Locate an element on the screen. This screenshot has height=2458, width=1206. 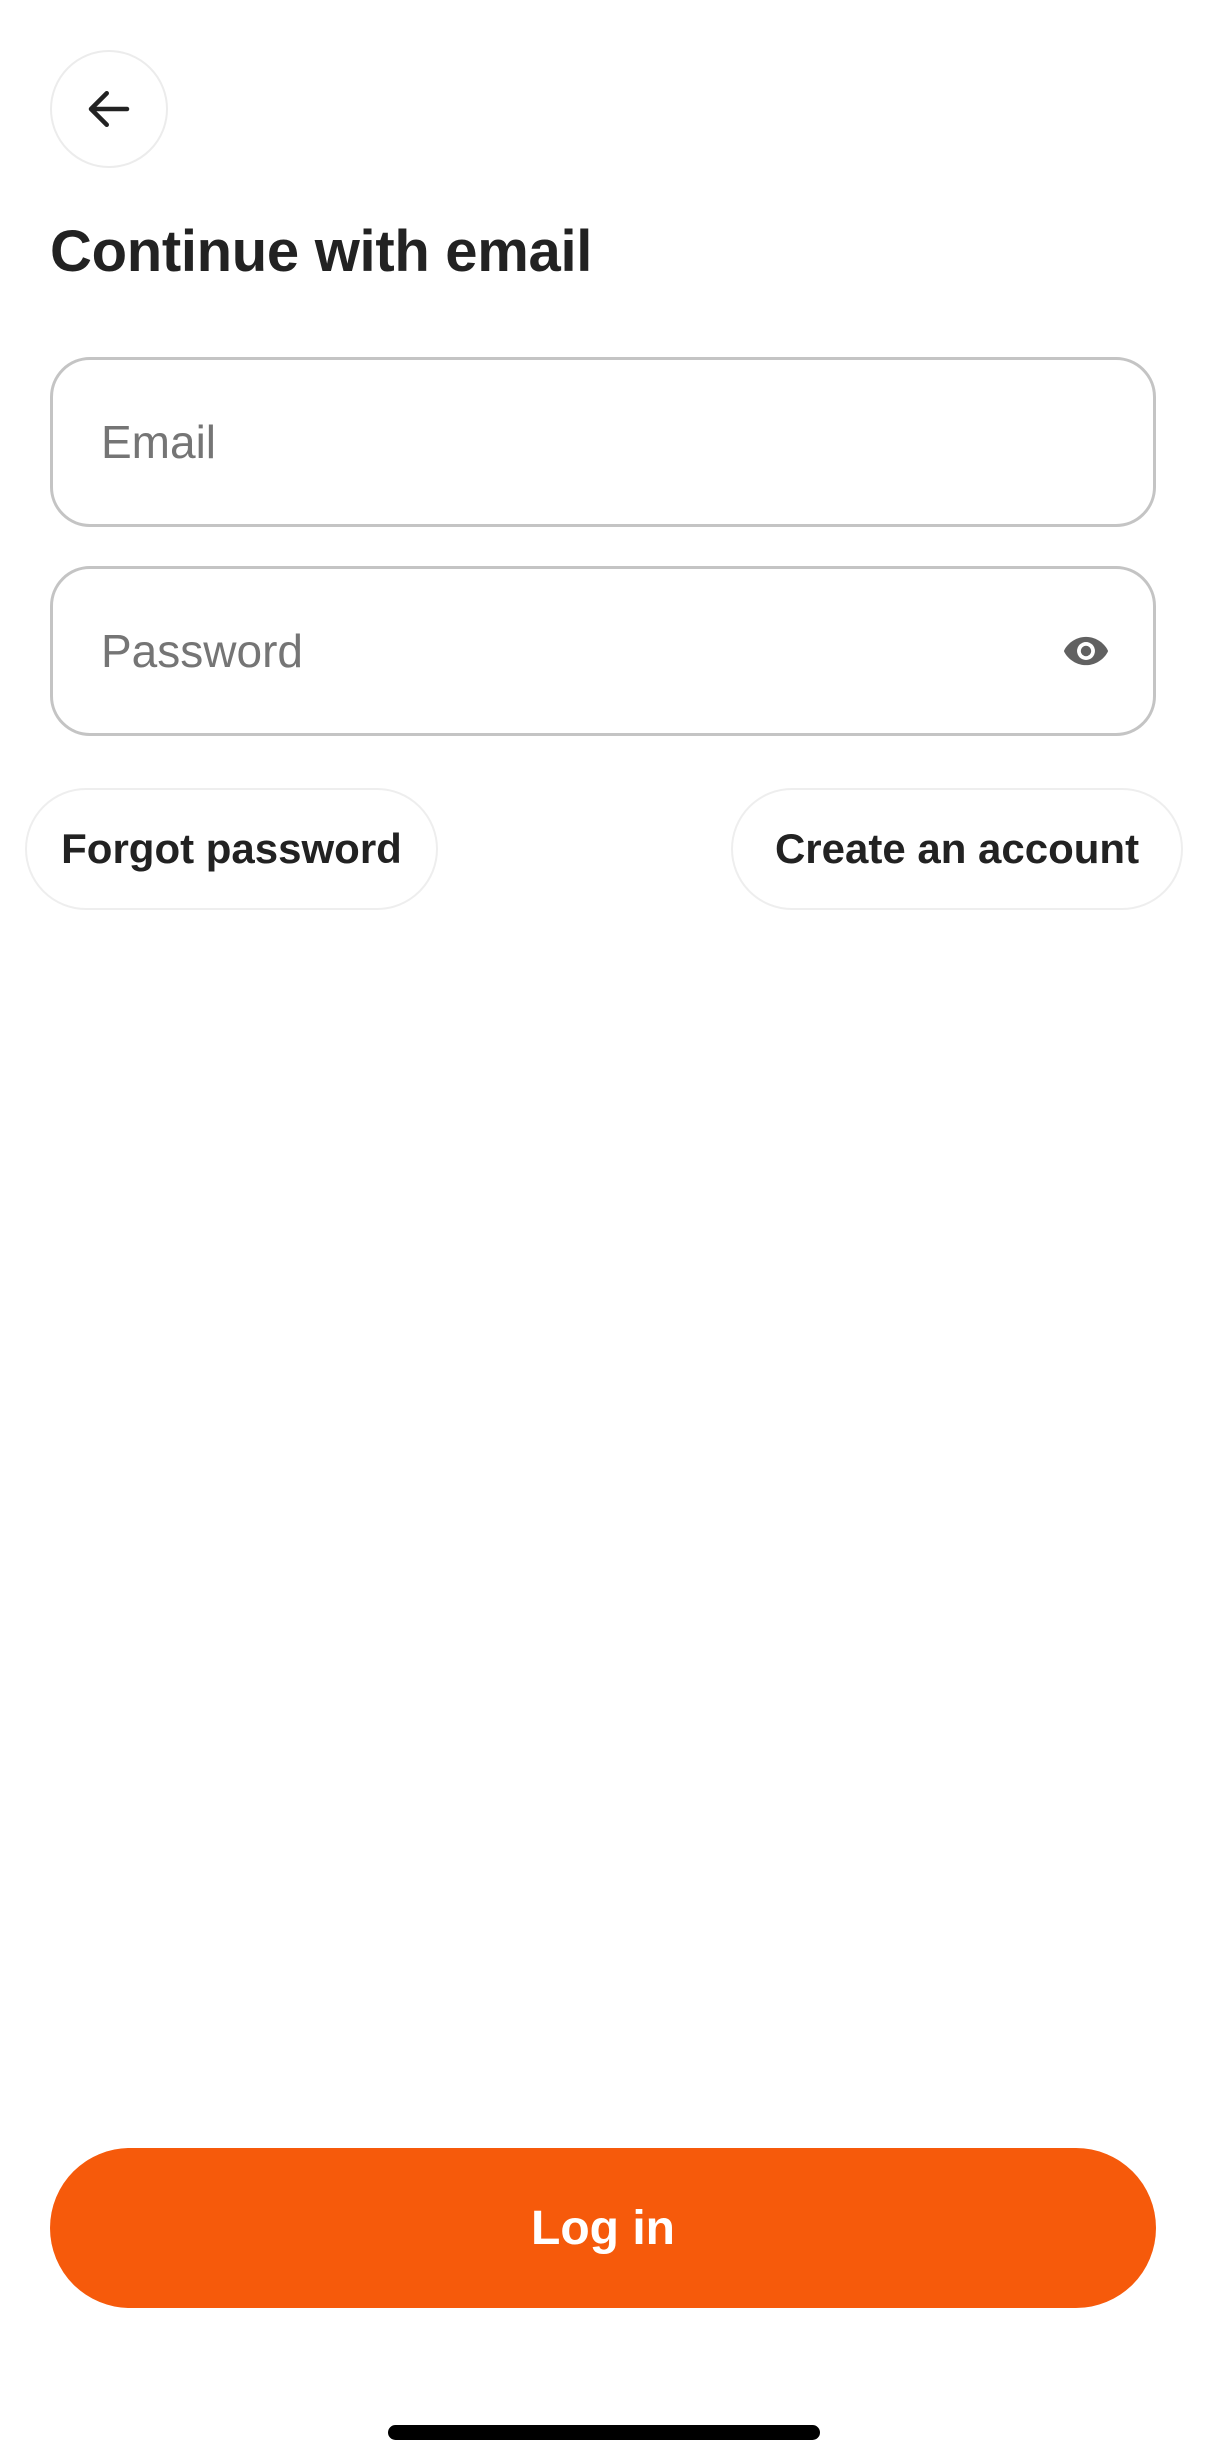
arrow-left-icon is located at coordinates (109, 109).